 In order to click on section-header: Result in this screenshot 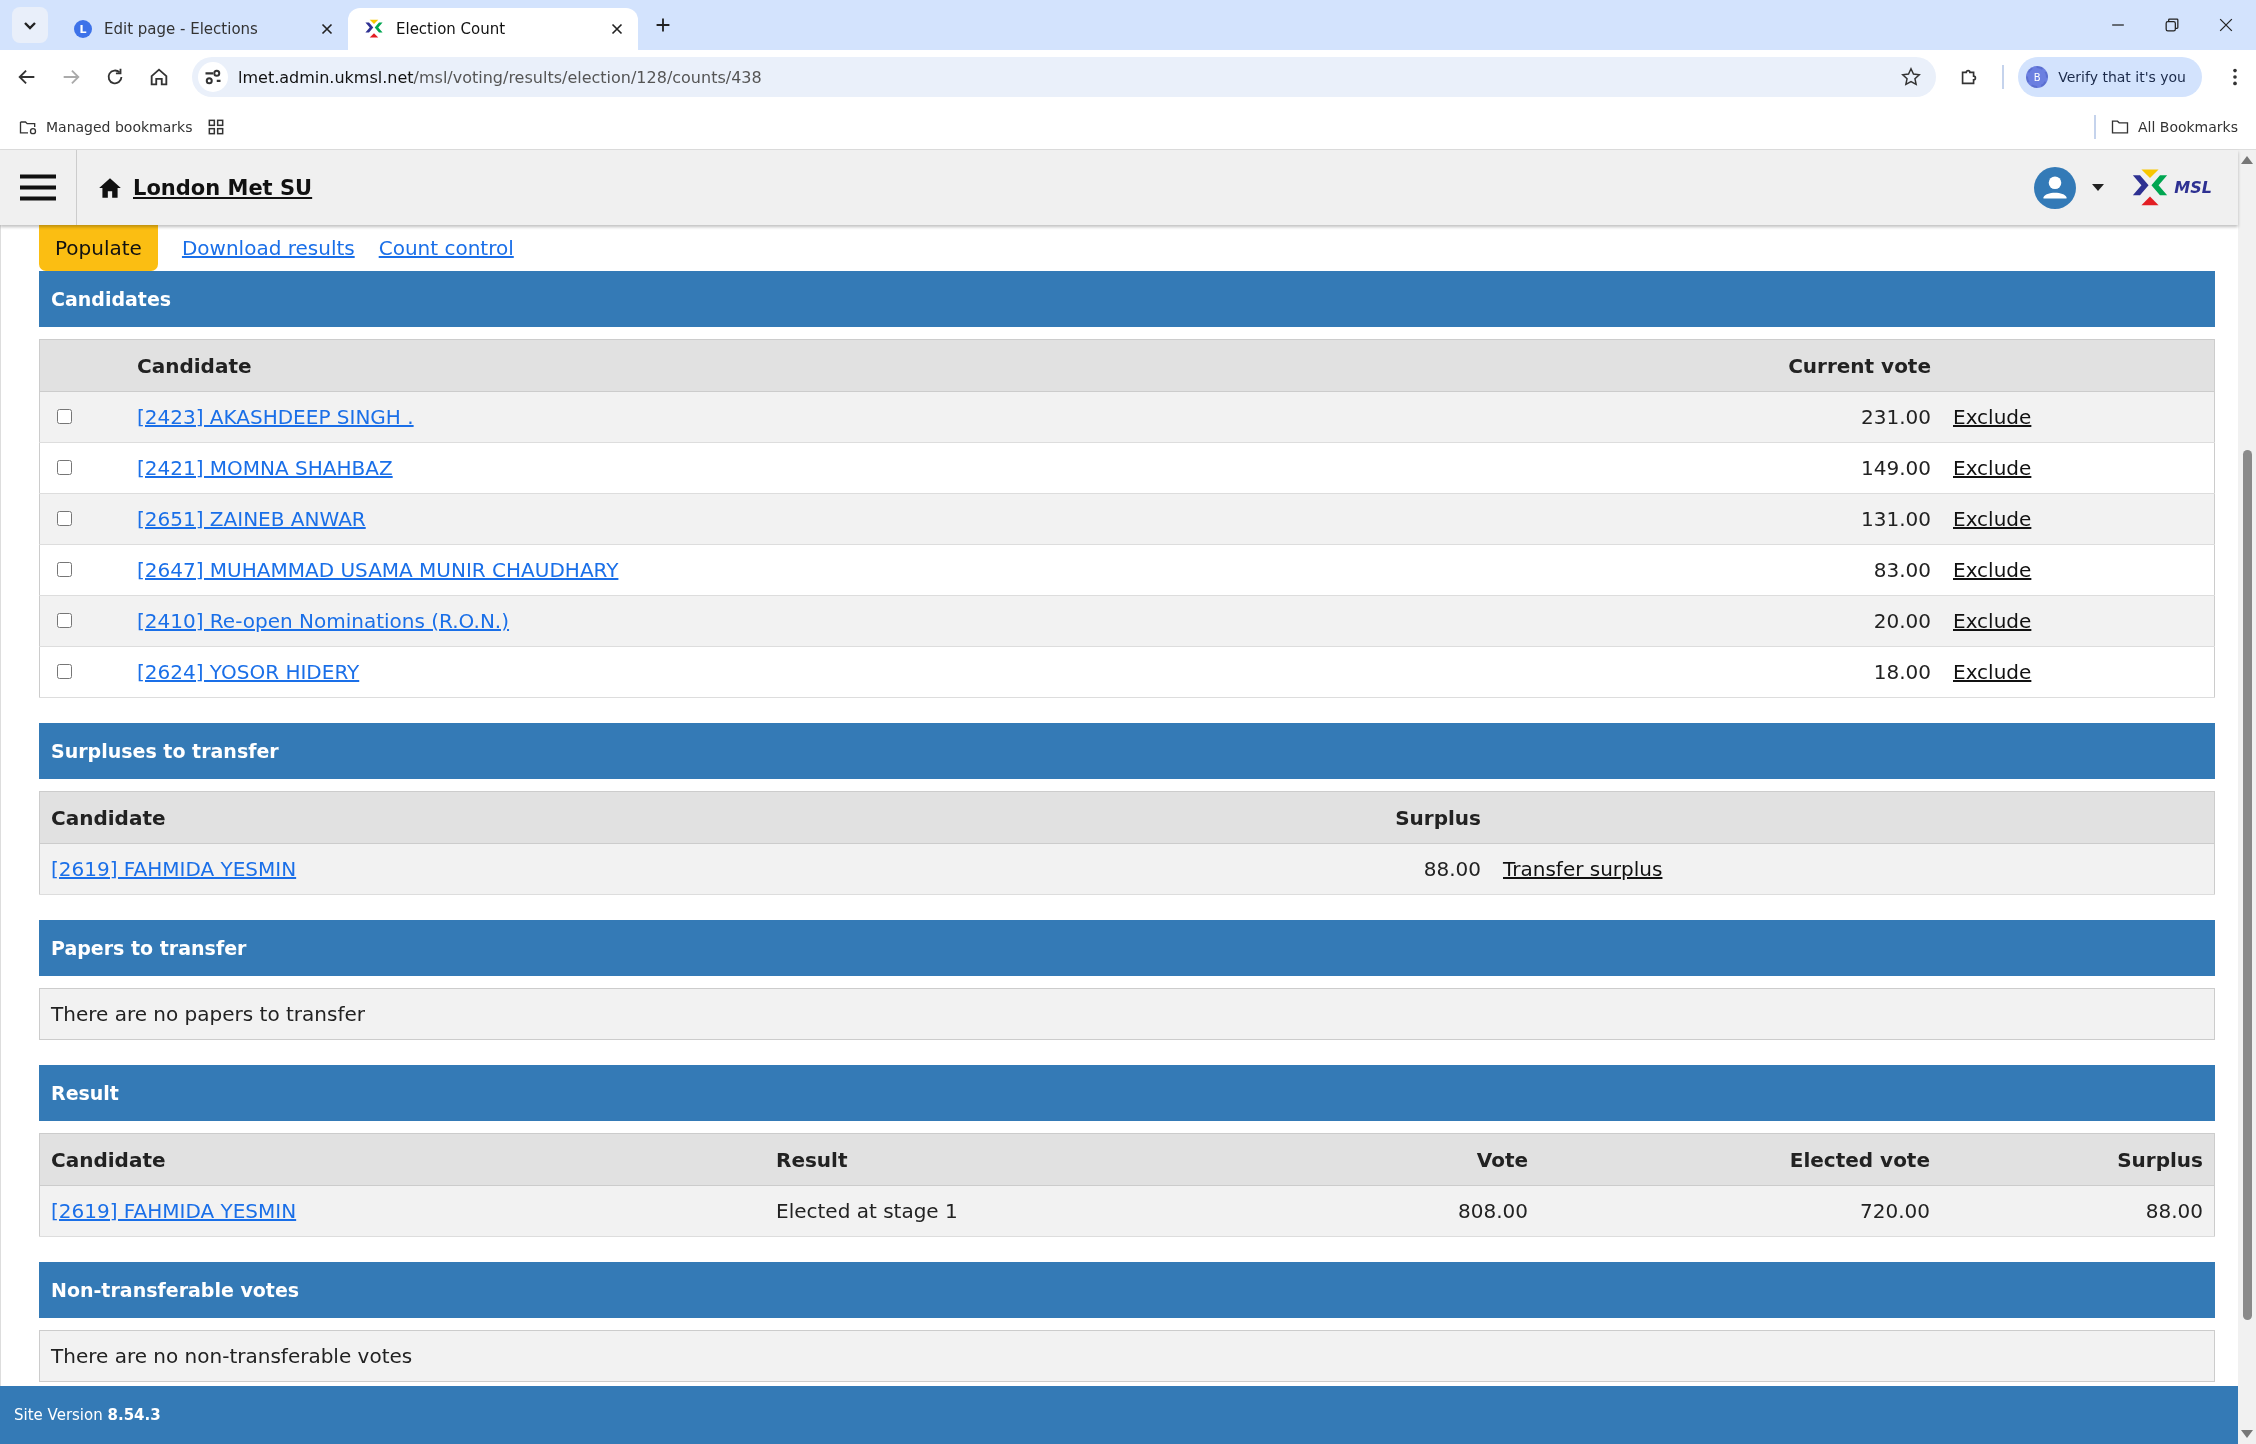, I will do `click(1127, 1093)`.